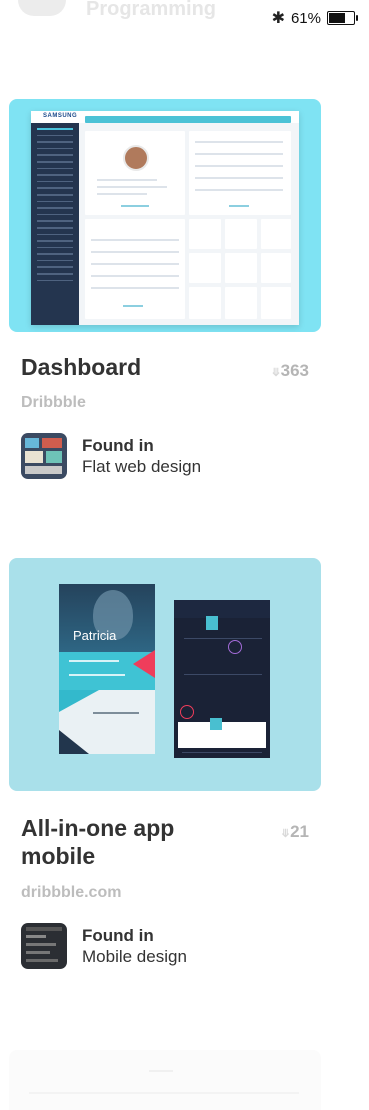 Image resolution: width=369 pixels, height=1110 pixels. Describe the element at coordinates (71, 893) in the screenshot. I see `pin-source: dribbble.com` at that location.